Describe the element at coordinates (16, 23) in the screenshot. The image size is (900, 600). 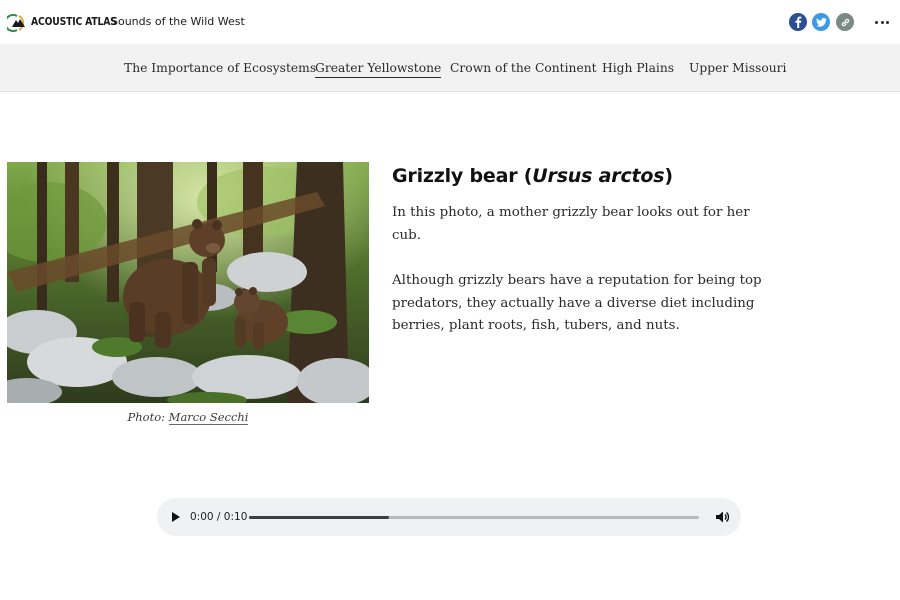
I see `logo-mark-icon` at that location.